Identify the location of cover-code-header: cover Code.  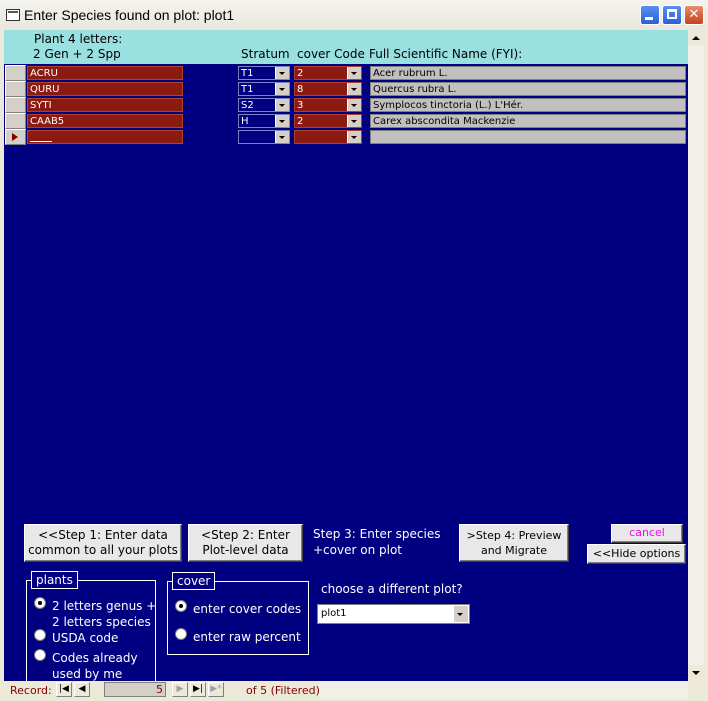
(331, 54).